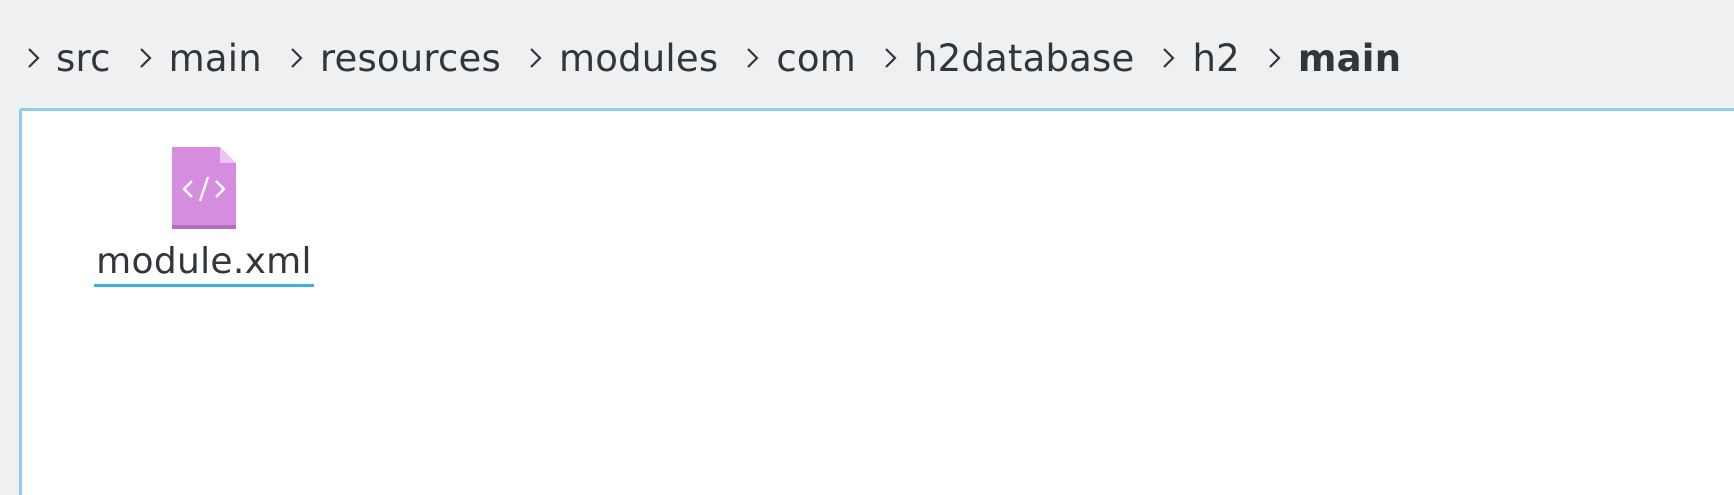 The width and height of the screenshot is (1734, 495). What do you see at coordinates (1030, 58) in the screenshot?
I see `breadcrumb-label: h2database` at bounding box center [1030, 58].